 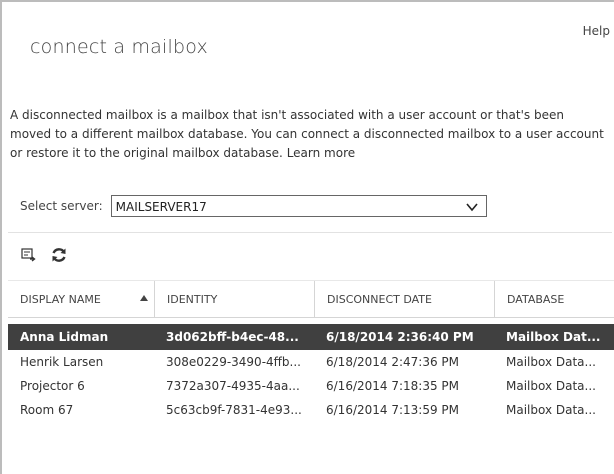 I want to click on refresh-button, so click(x=59, y=255).